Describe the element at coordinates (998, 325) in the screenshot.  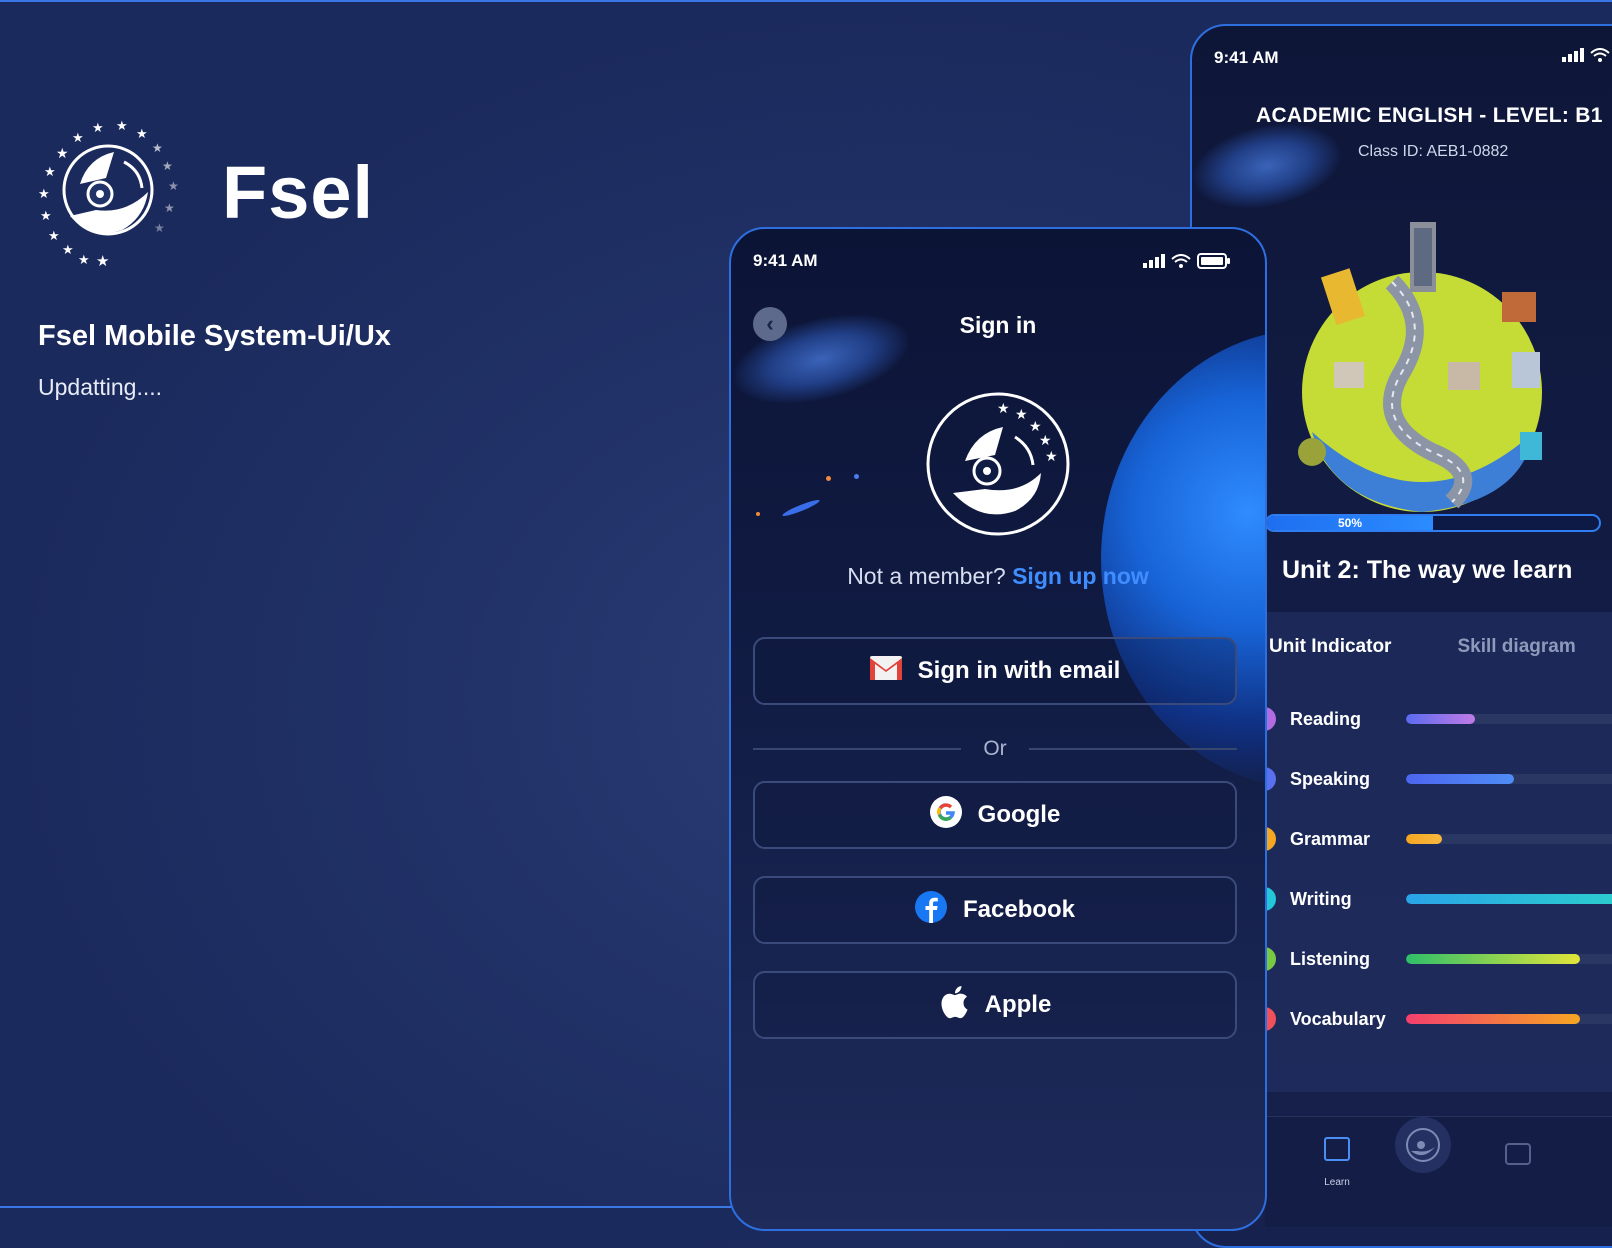
I see `page-title: Sign in` at that location.